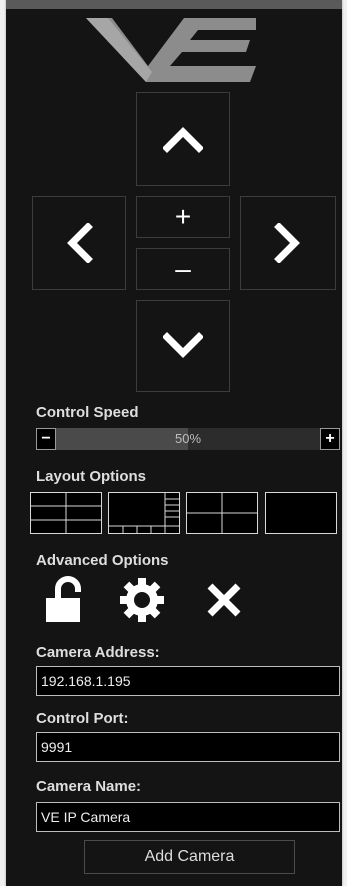 The height and width of the screenshot is (886, 347). I want to click on zoom-out-button: –, so click(183, 269).